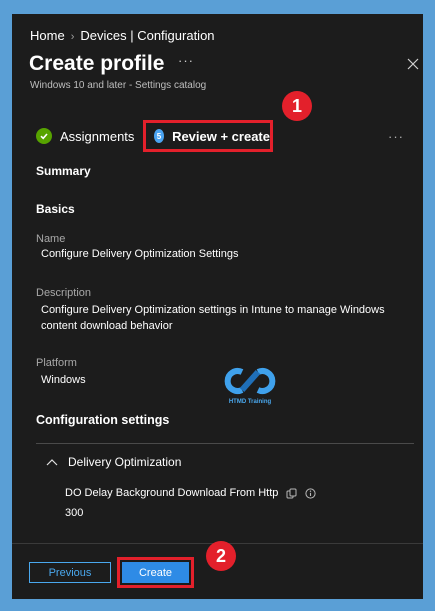  What do you see at coordinates (97, 136) in the screenshot?
I see `tab-assignments-label: Assignments` at bounding box center [97, 136].